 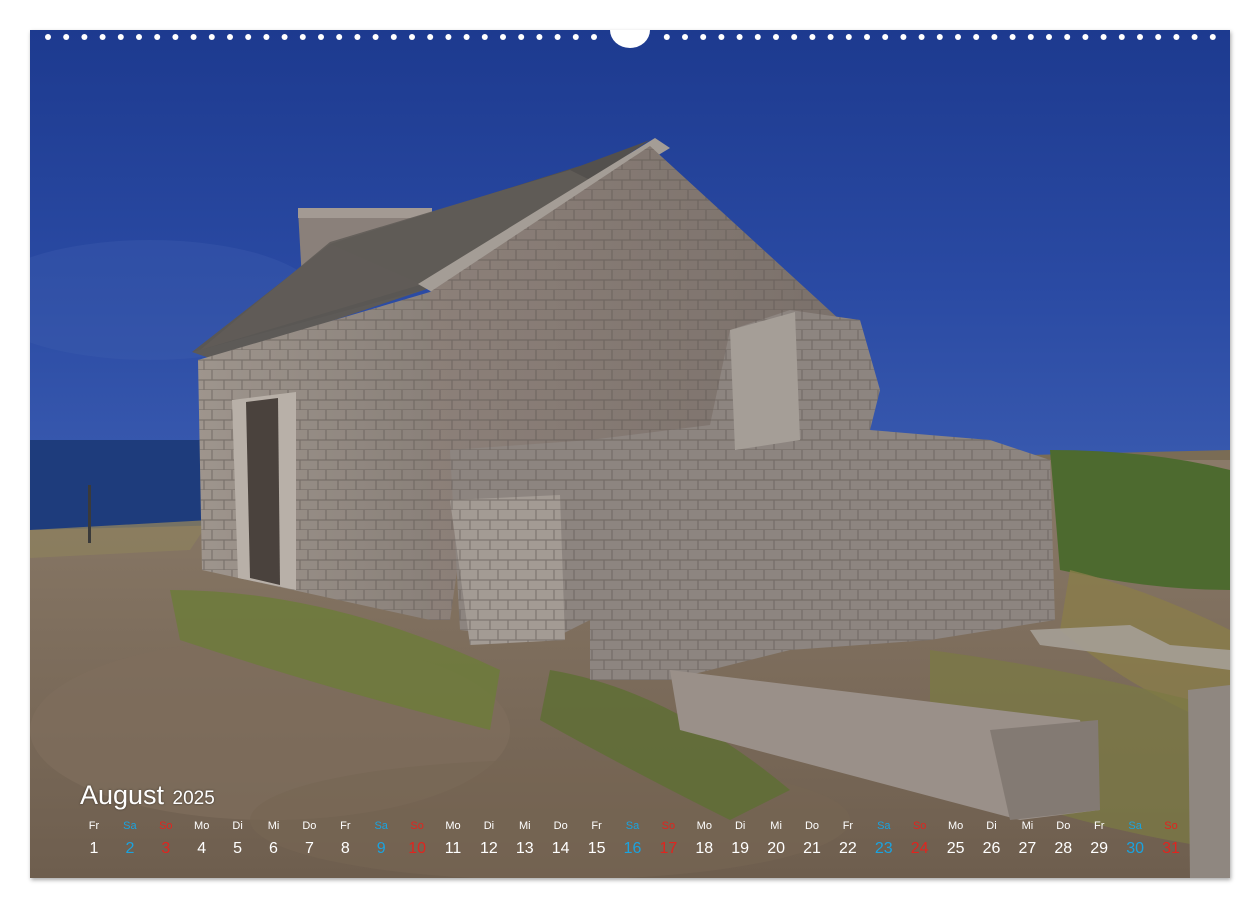 I want to click on day-number: 4, so click(x=202, y=848).